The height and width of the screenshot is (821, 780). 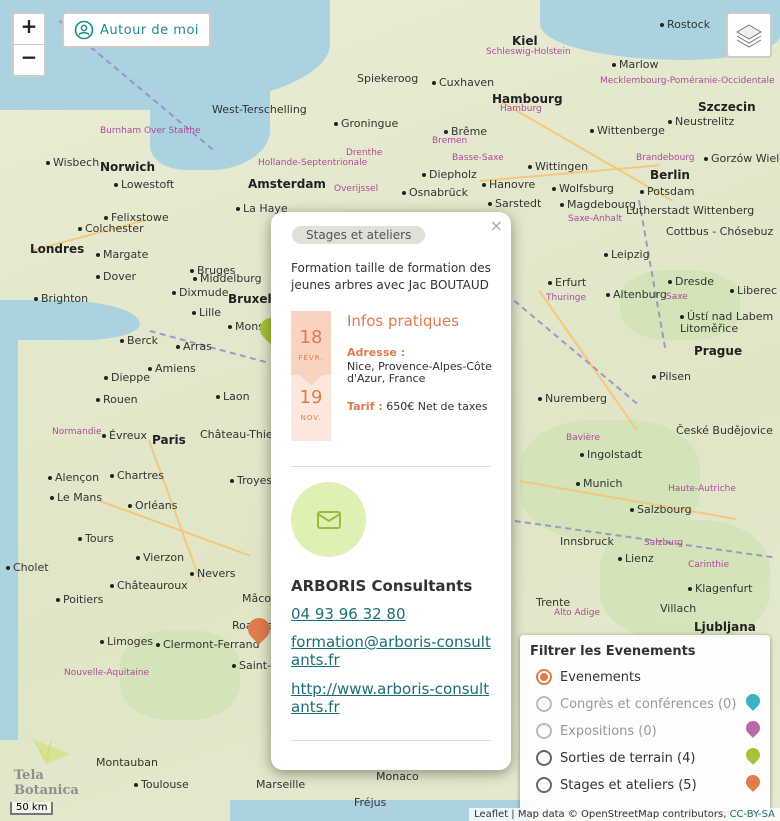 What do you see at coordinates (388, 78) in the screenshot?
I see `place-label: Spiekeroog` at bounding box center [388, 78].